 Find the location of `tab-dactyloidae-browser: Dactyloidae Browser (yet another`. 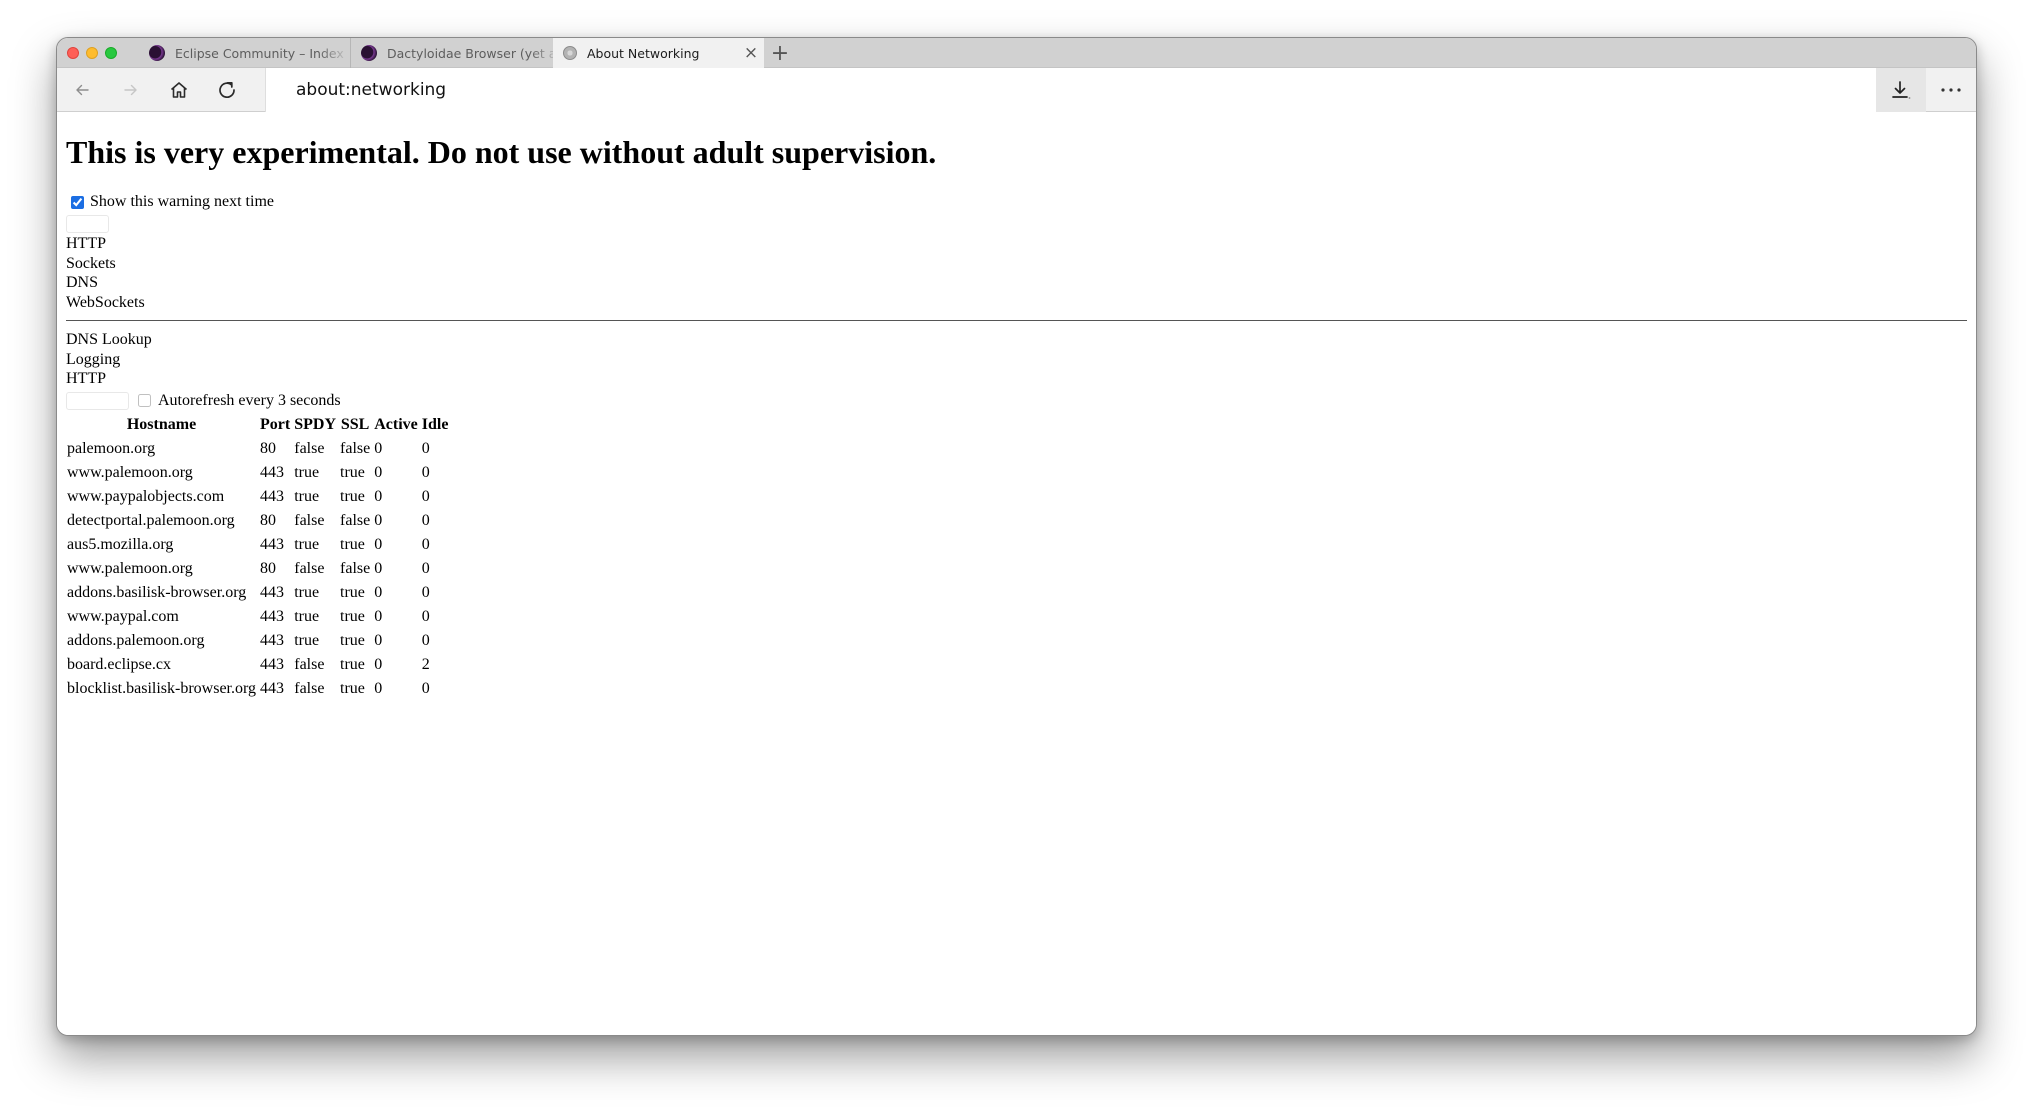

tab-dactyloidae-browser: Dactyloidae Browser (yet another is located at coordinates (455, 53).